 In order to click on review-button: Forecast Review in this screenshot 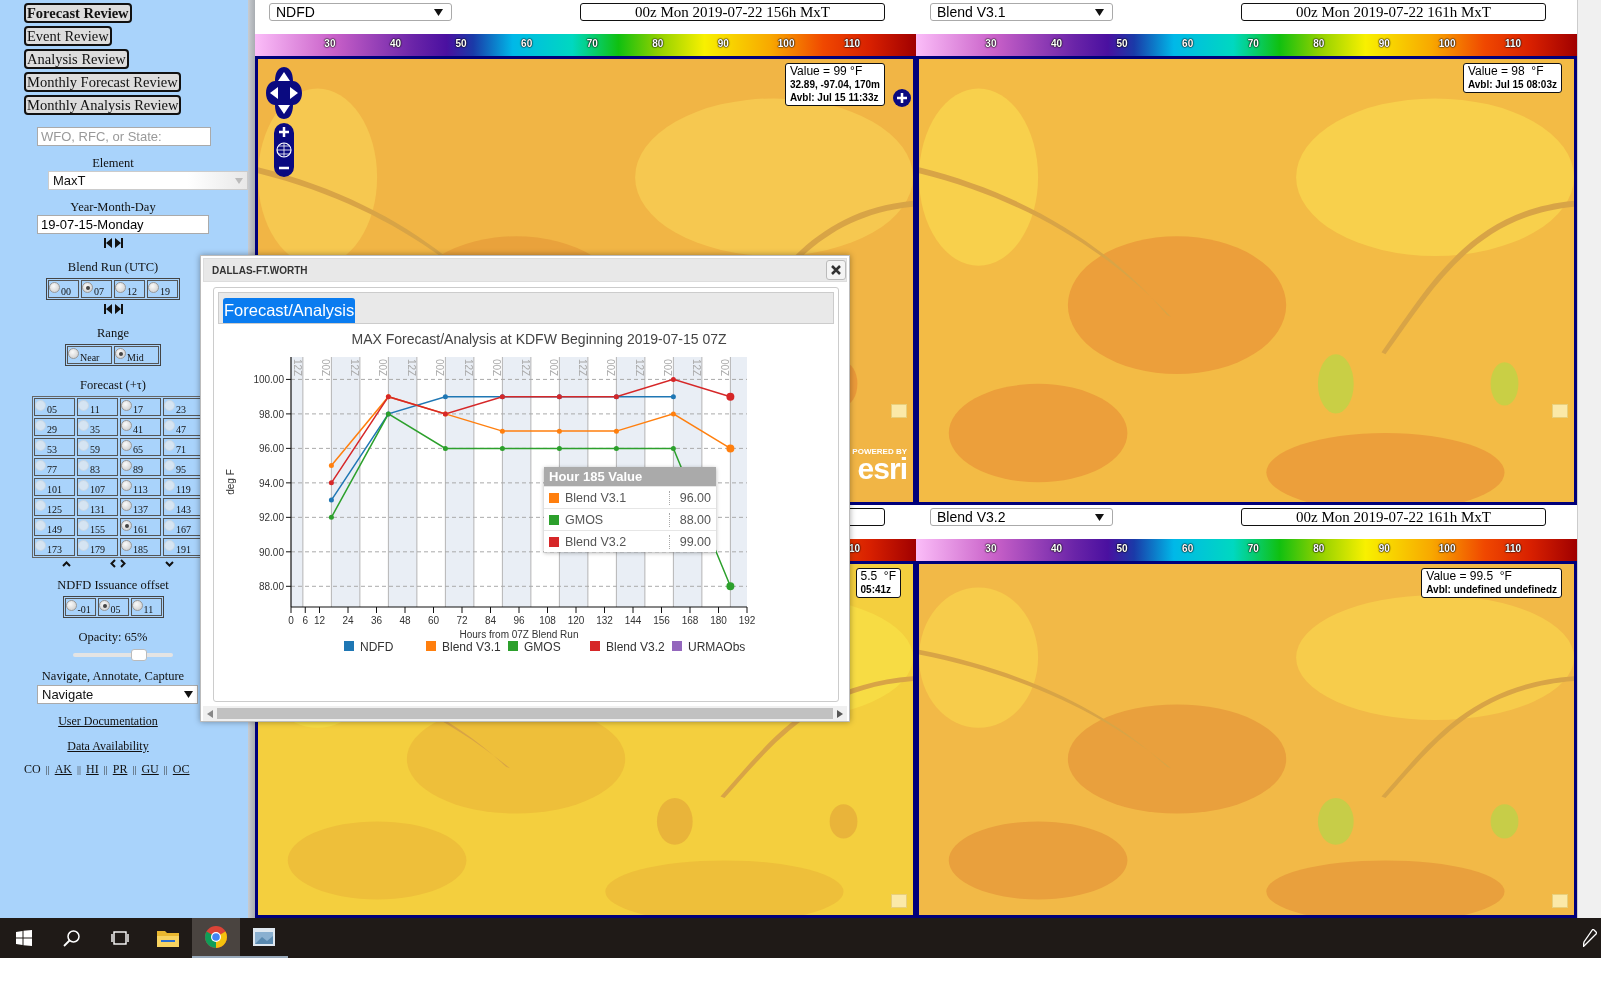, I will do `click(78, 13)`.